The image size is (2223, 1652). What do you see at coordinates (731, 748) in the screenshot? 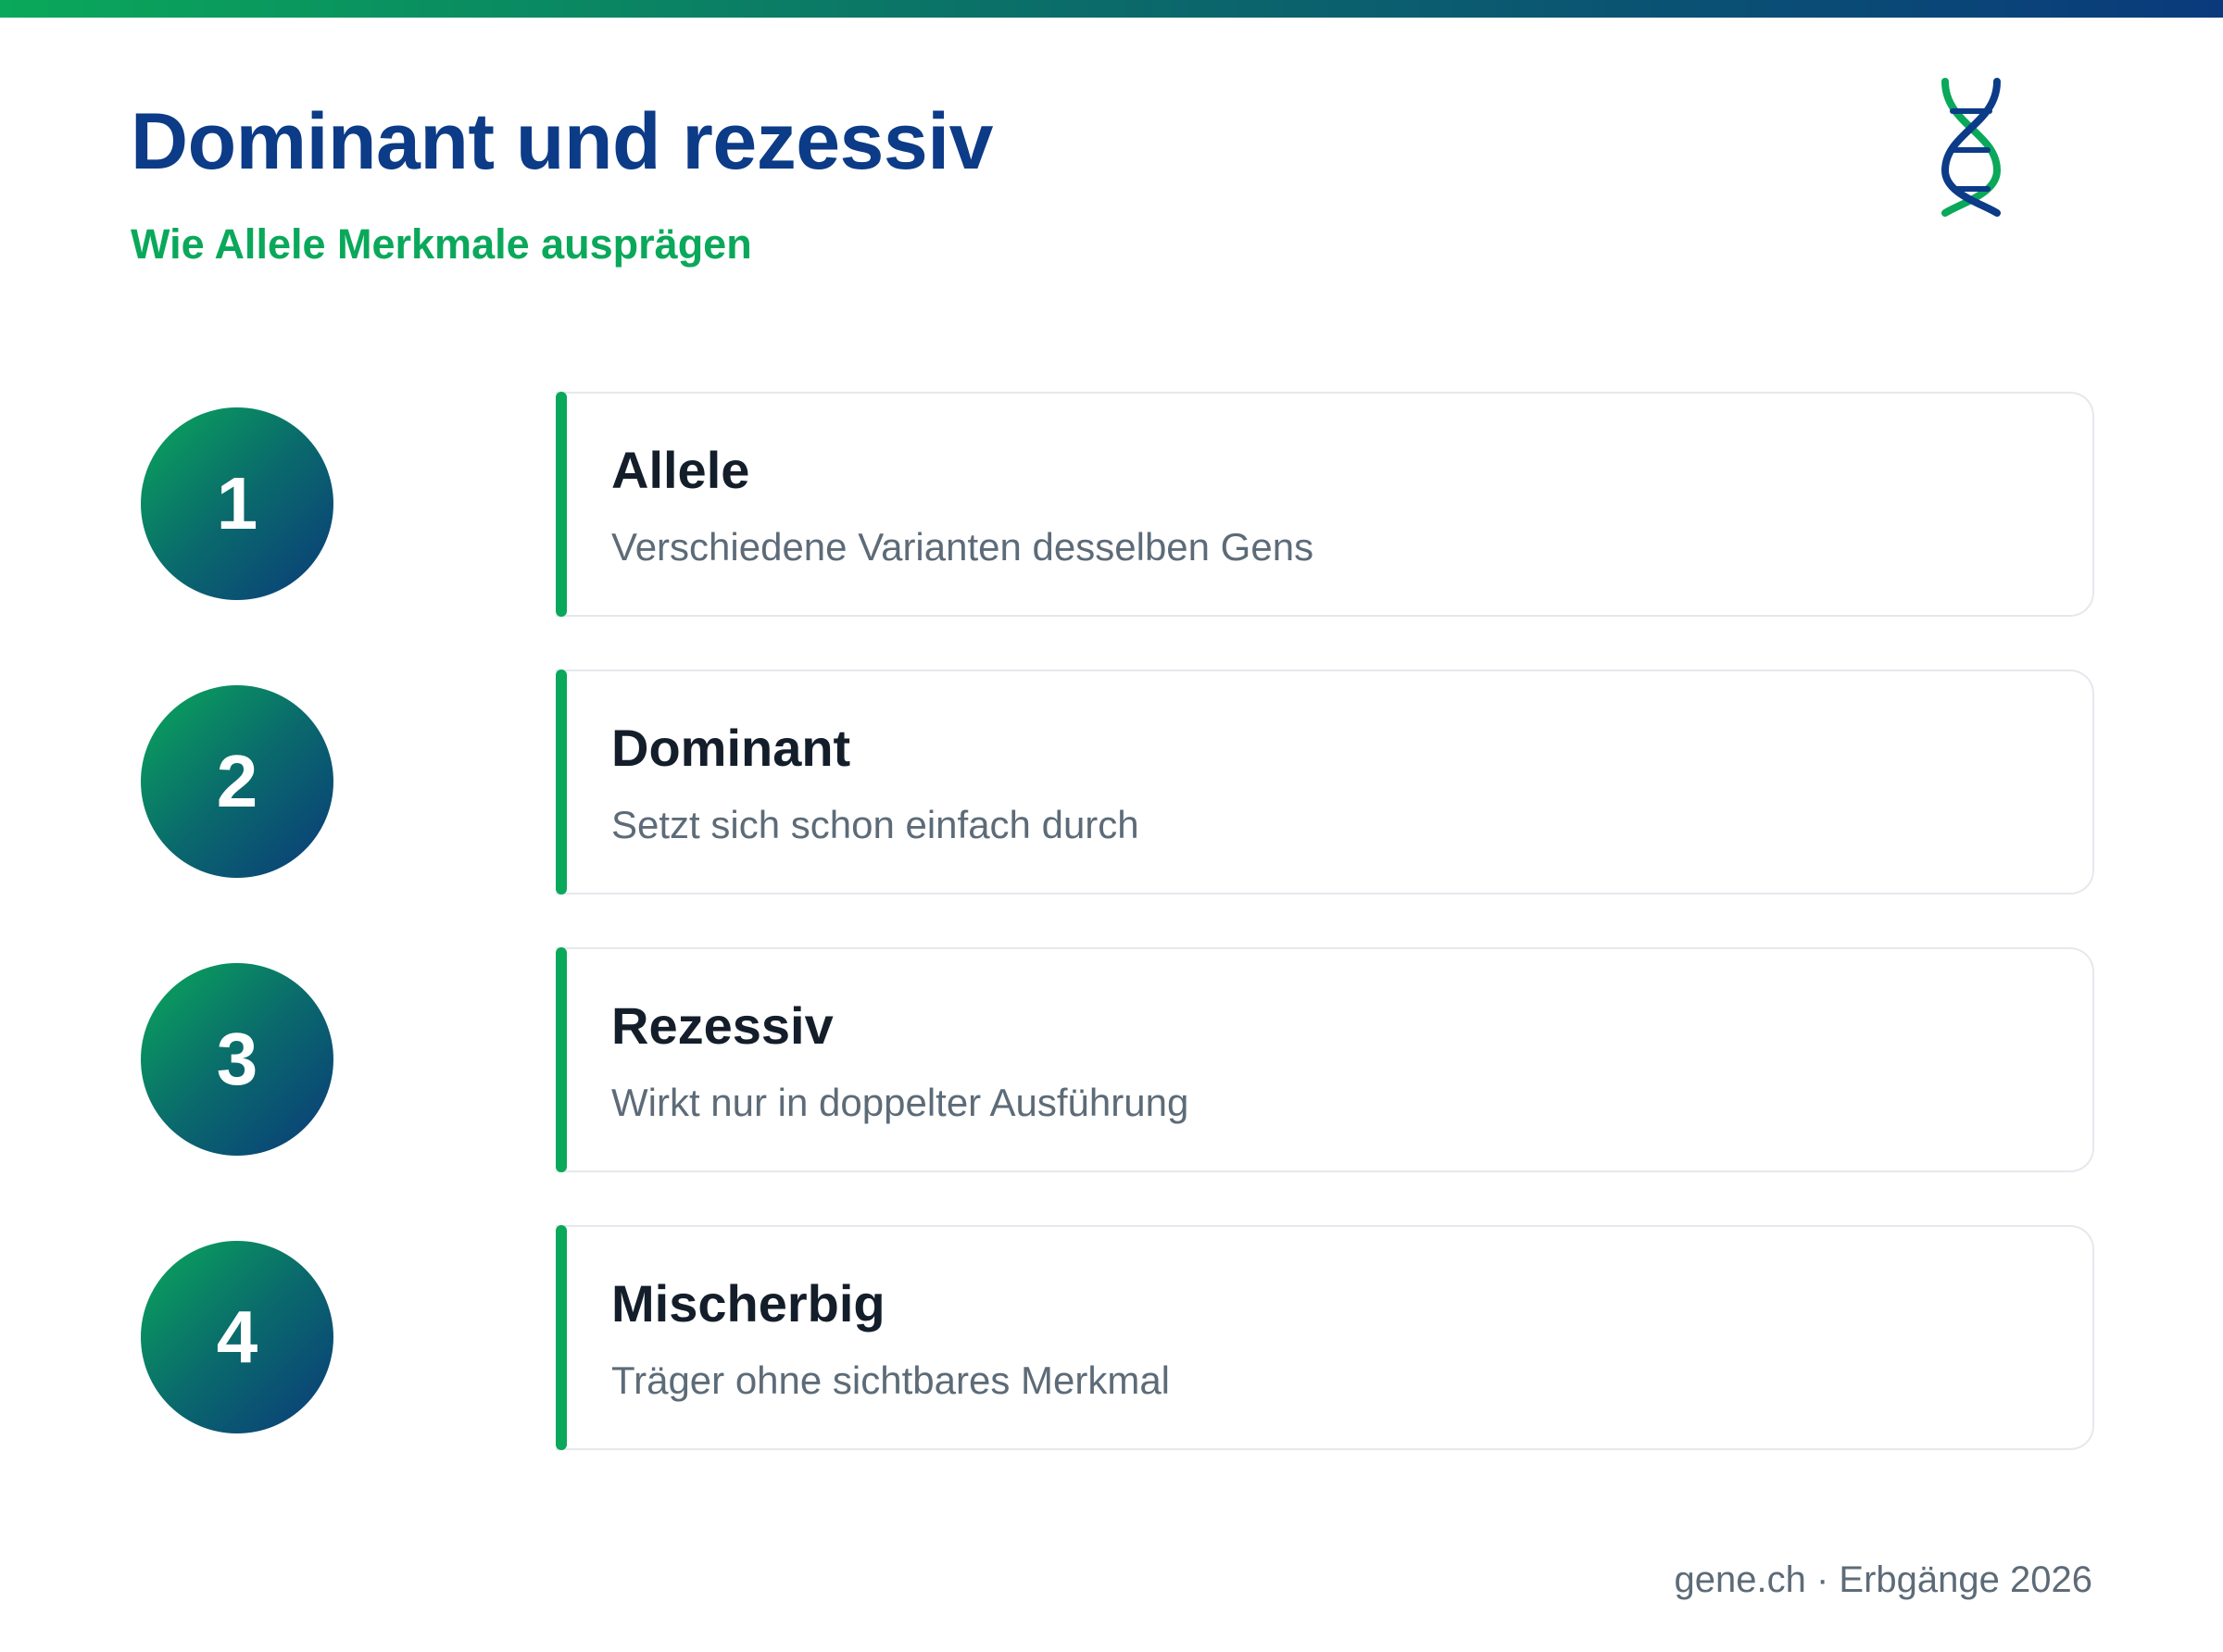
I see `item-title: Dominant` at bounding box center [731, 748].